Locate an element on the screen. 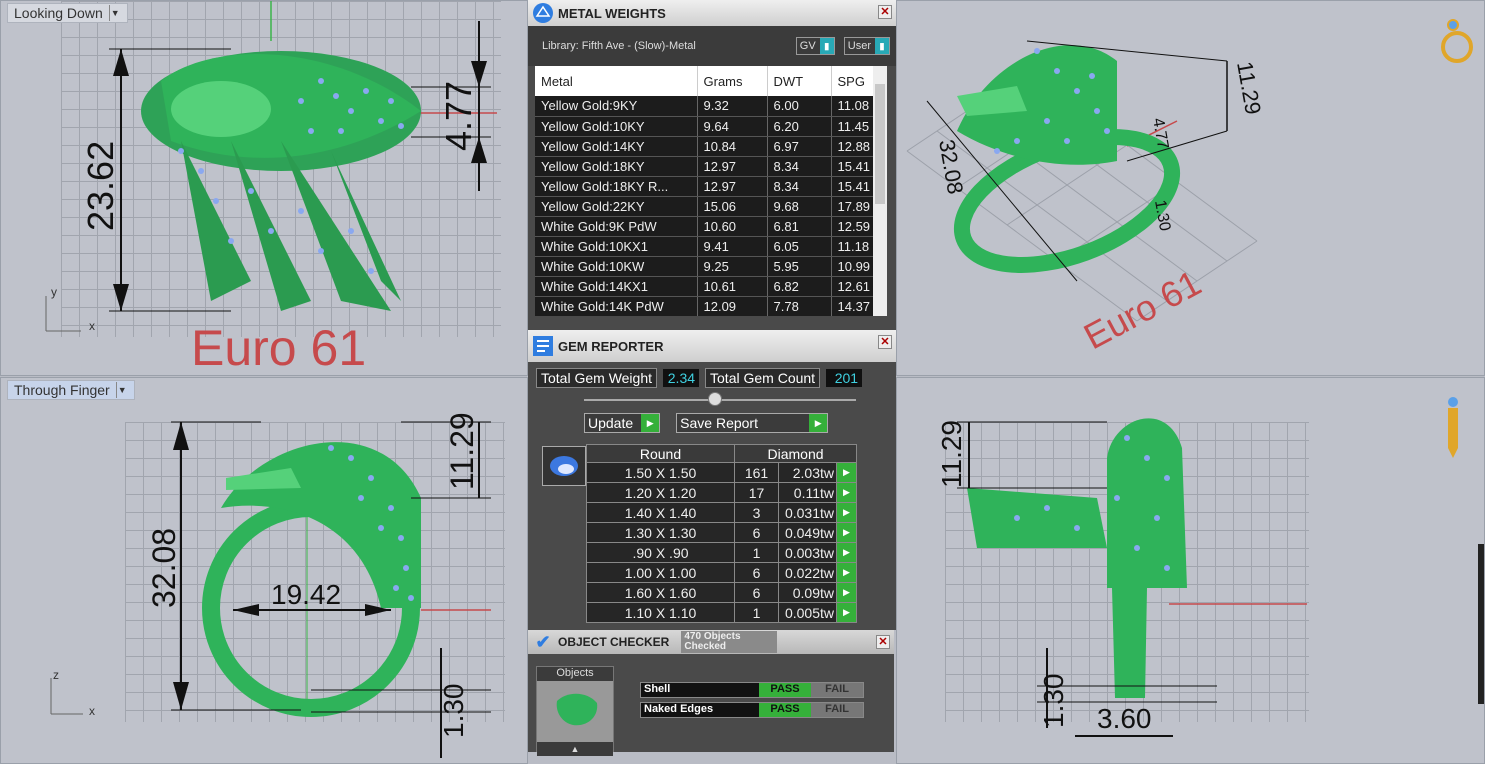 This screenshot has width=1485, height=764. gv-toggle: GV ▮ is located at coordinates (815, 46).